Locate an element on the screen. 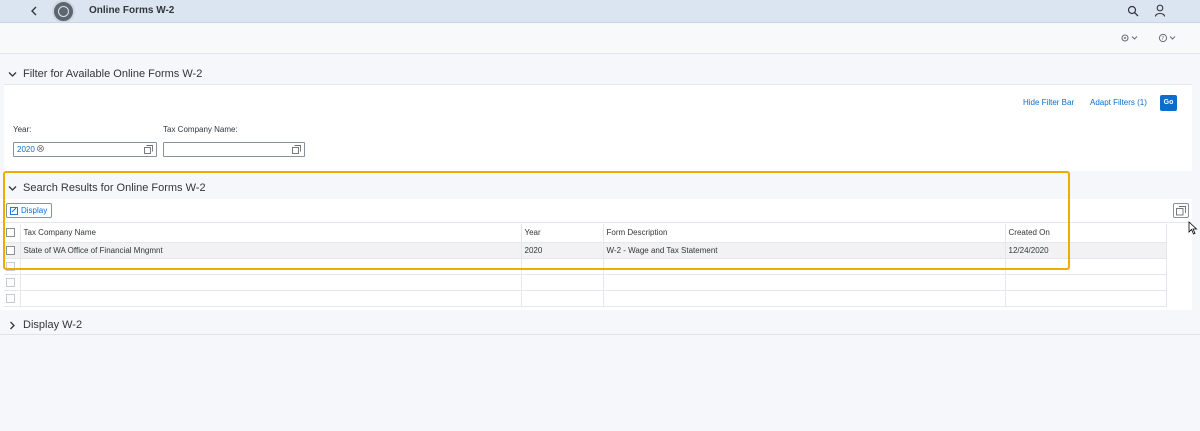  results-section-header: Search Results for Online Forms W-2 is located at coordinates (600, 188).